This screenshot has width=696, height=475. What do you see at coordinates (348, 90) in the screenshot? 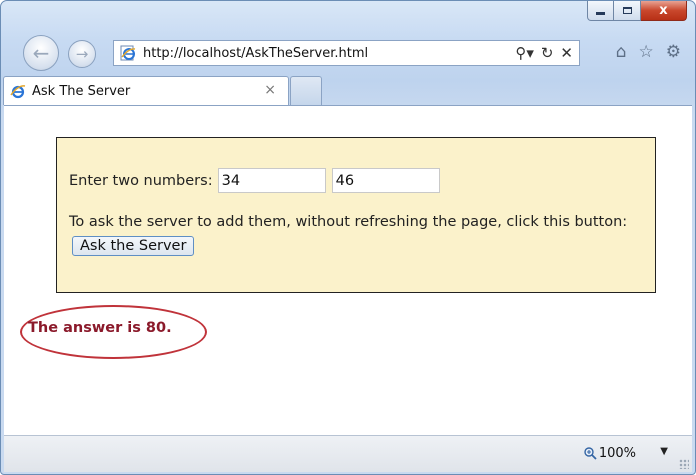
I see `tab-bar: Ask The Server ×` at bounding box center [348, 90].